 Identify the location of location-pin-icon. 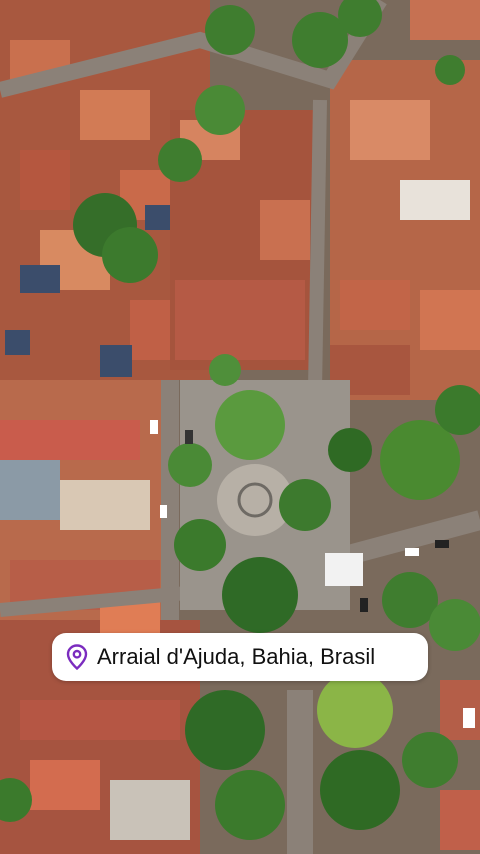
(77, 657).